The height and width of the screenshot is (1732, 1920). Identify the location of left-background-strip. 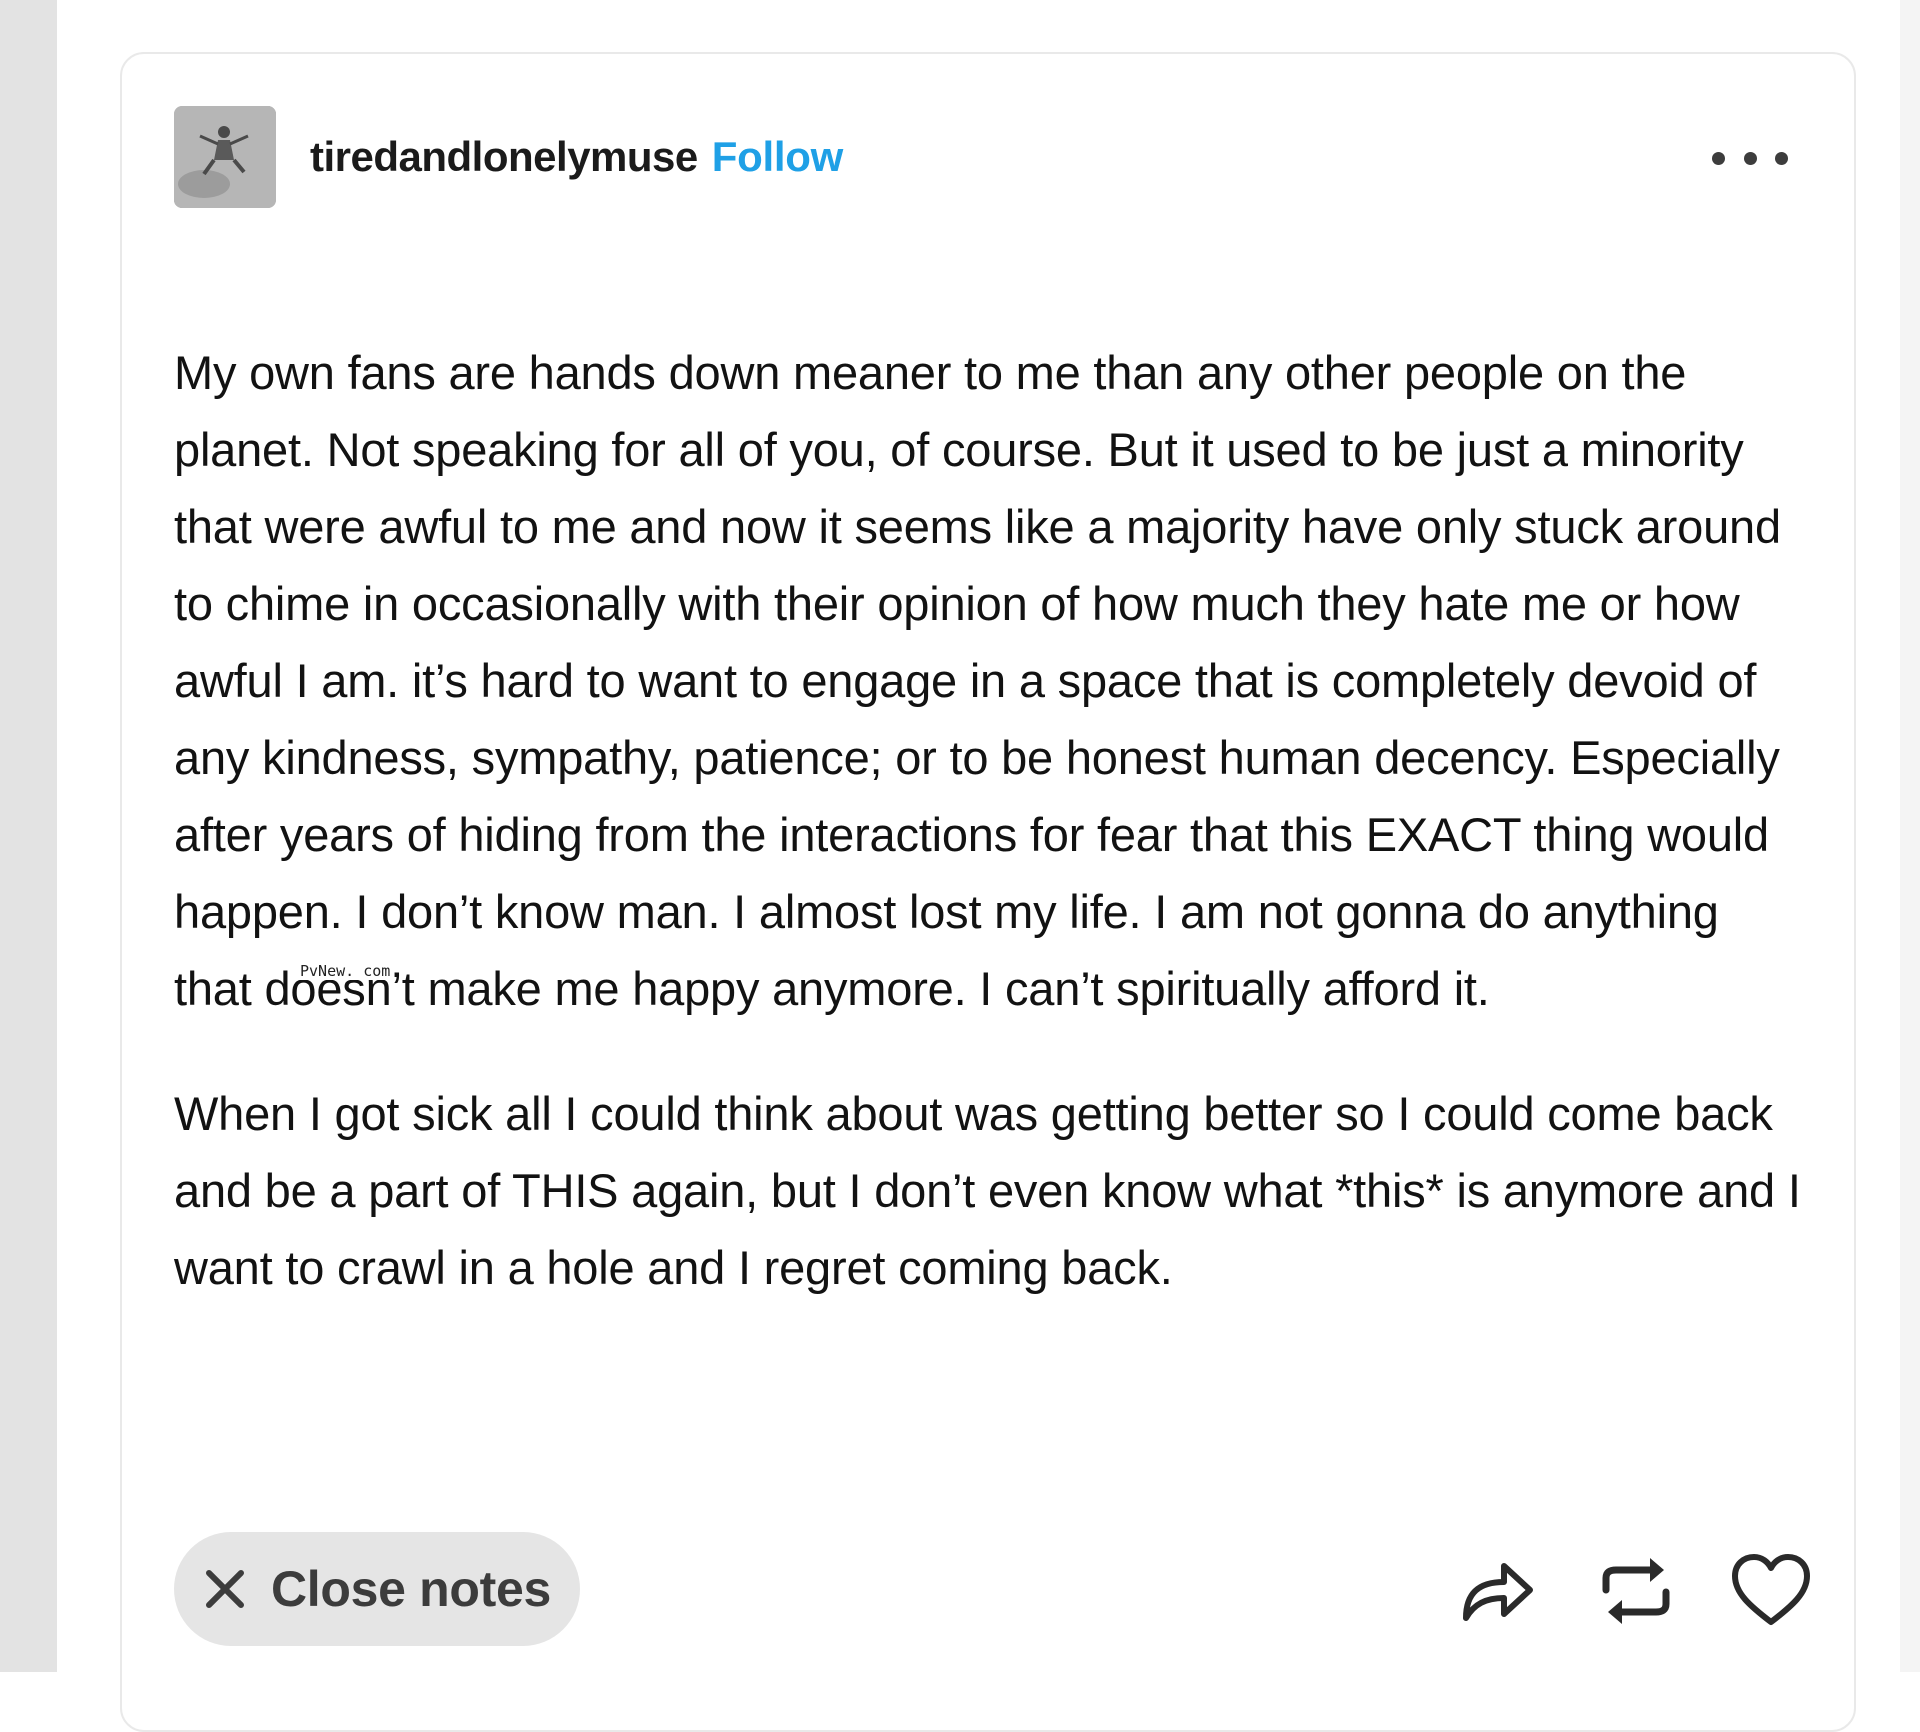
(28, 836).